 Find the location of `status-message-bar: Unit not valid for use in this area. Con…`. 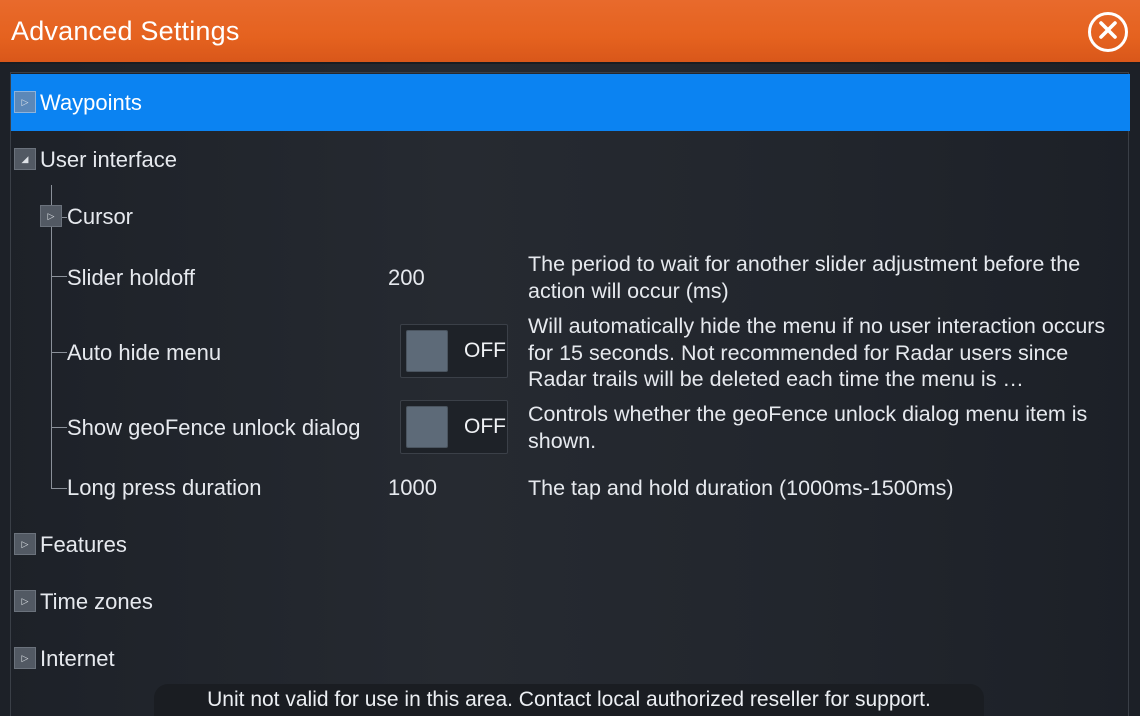

status-message-bar: Unit not valid for use in this area. Con… is located at coordinates (569, 700).